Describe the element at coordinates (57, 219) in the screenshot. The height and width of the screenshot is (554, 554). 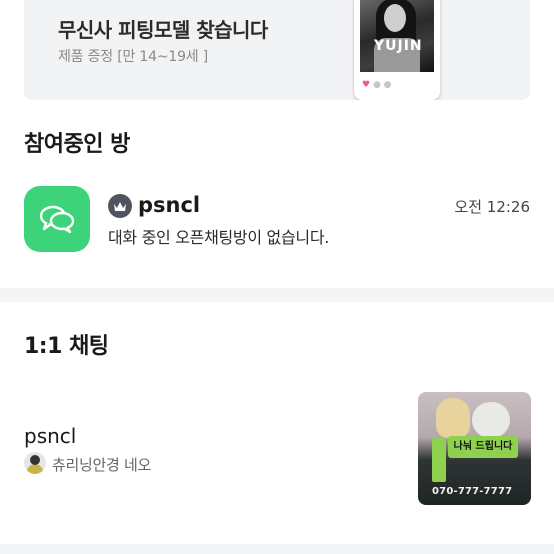
I see `chat-bubbles-icon` at that location.